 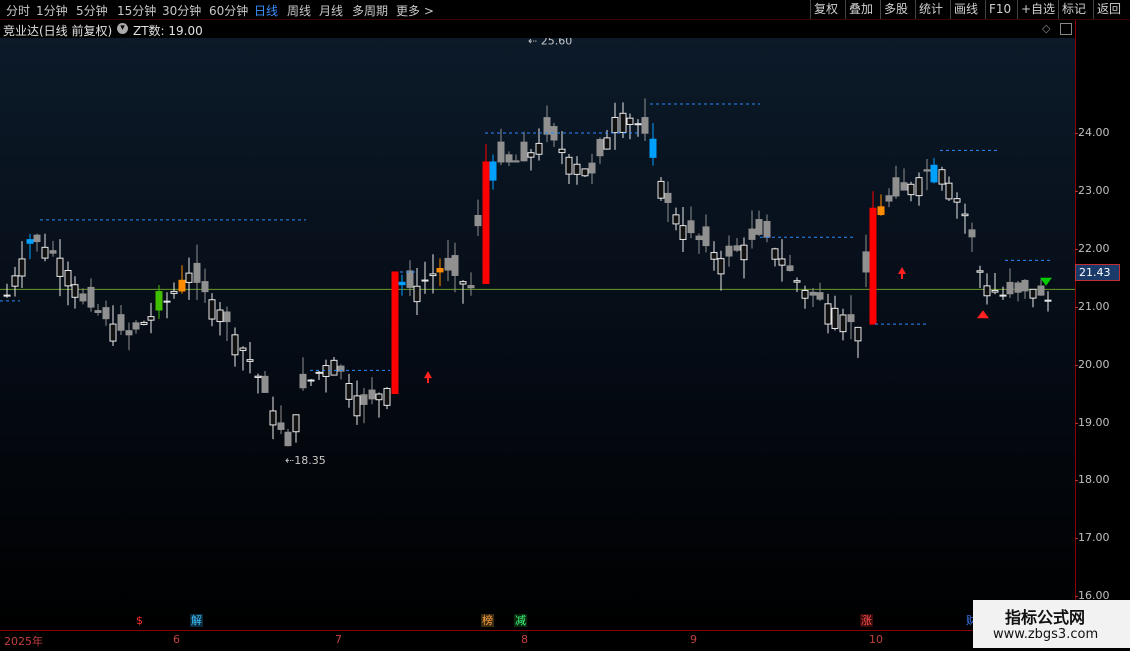 What do you see at coordinates (1073, 9) in the screenshot?
I see `mark-button: 标记` at bounding box center [1073, 9].